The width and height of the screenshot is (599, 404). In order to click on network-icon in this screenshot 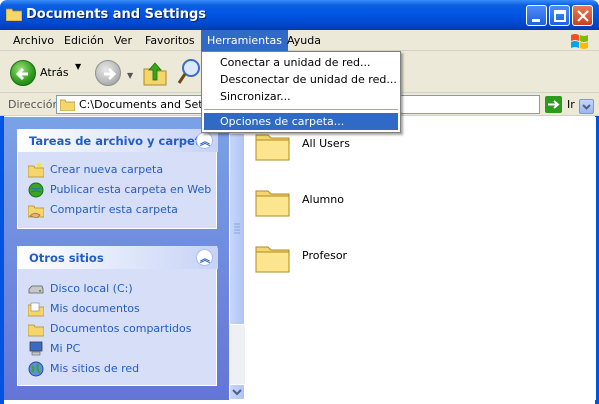, I will do `click(36, 369)`.